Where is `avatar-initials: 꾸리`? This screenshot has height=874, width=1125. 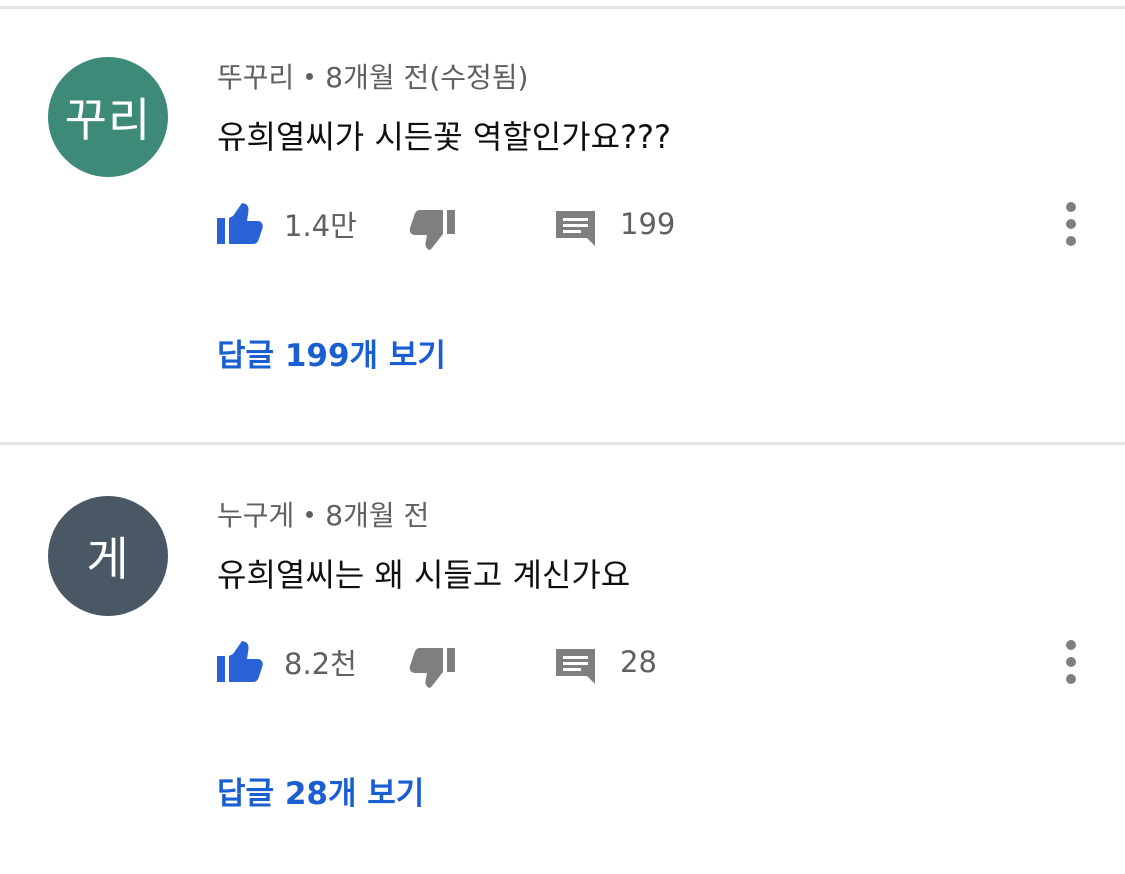 avatar-initials: 꾸리 is located at coordinates (108, 120).